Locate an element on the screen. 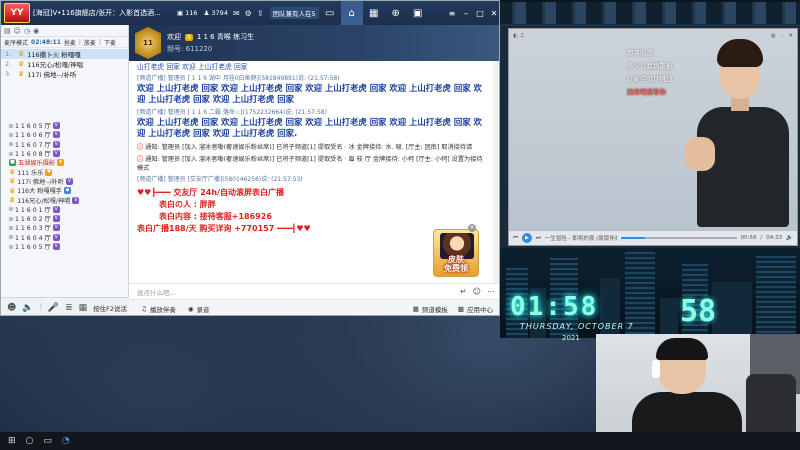  list-item: 1 1 6 0 2 厅V is located at coordinates (64, 218).